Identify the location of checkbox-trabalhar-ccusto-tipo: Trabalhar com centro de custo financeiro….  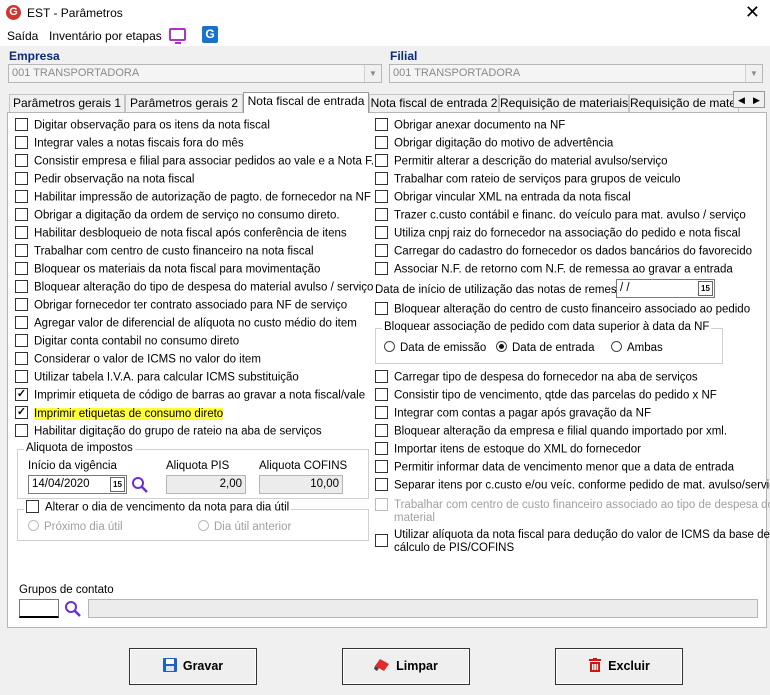
(572, 513).